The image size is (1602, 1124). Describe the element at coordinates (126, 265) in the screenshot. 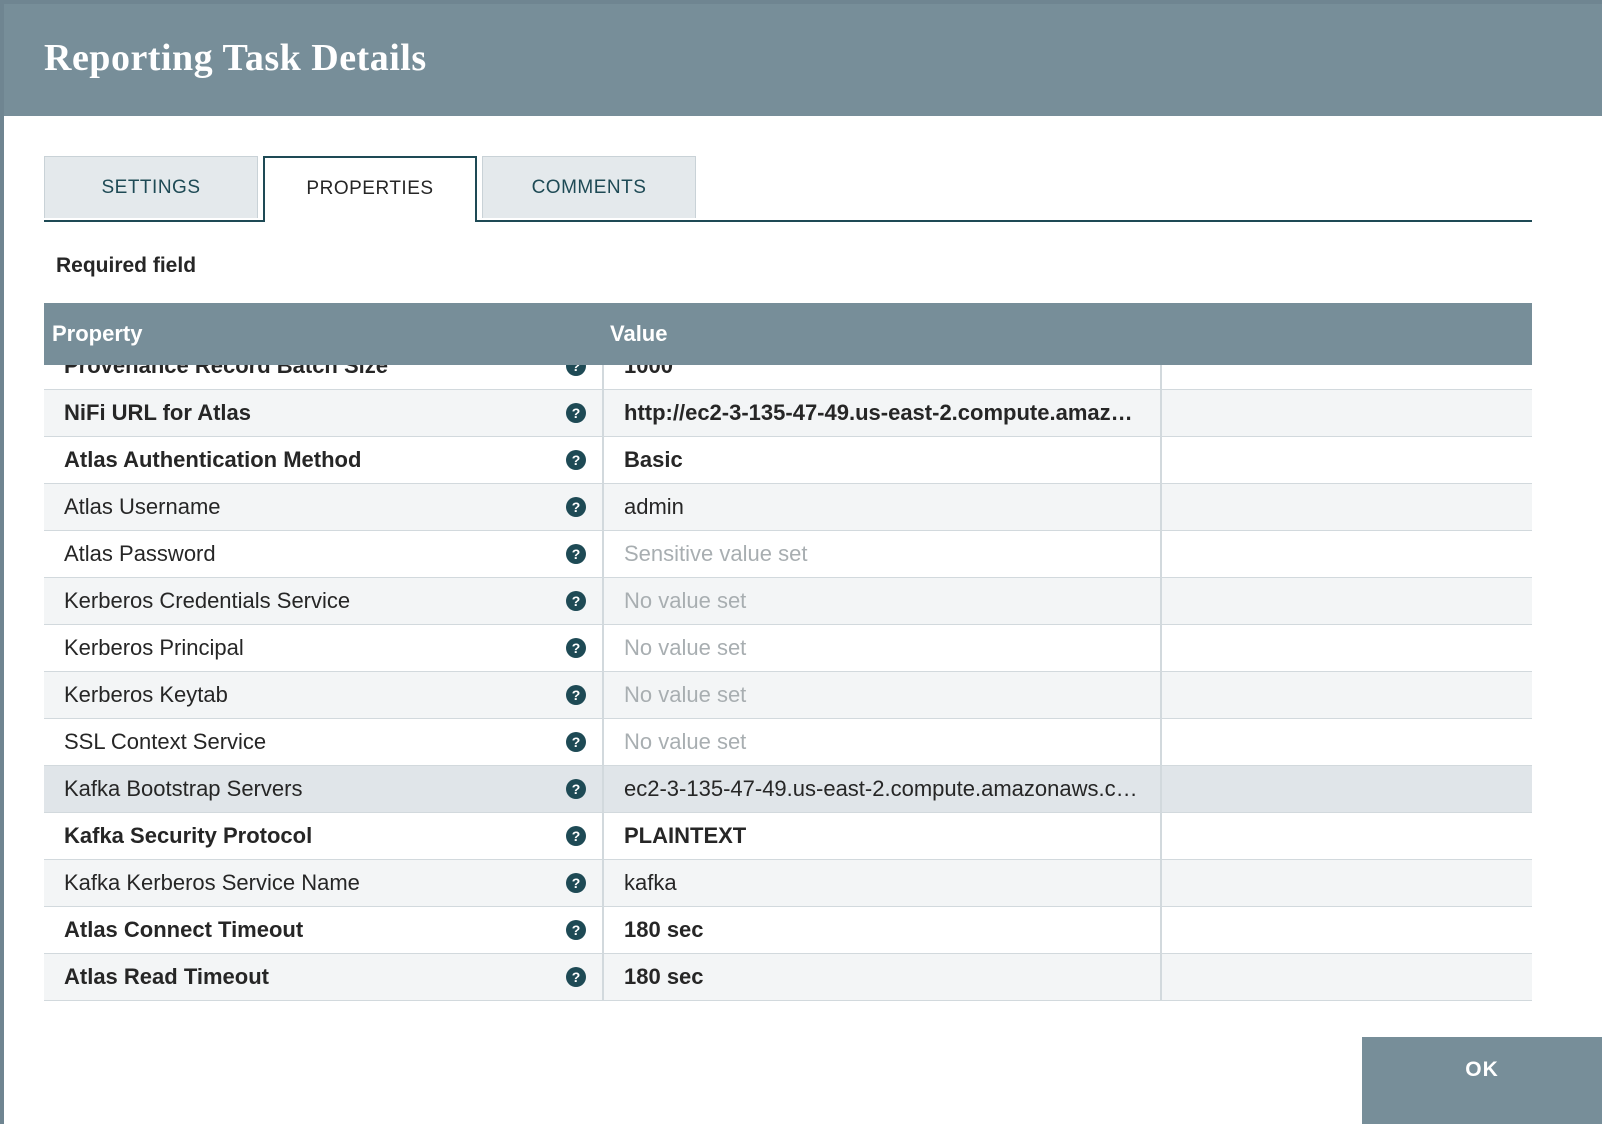

I see `required-field-legend: Required field` at that location.